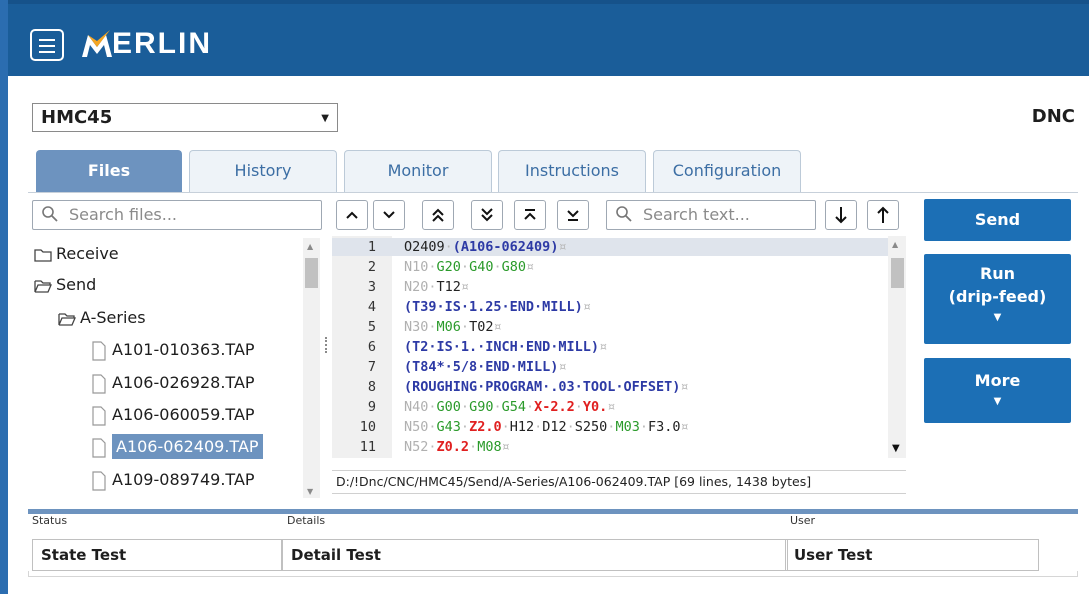 Image resolution: width=1089 pixels, height=594 pixels. I want to click on send-button-label: Send, so click(997, 219).